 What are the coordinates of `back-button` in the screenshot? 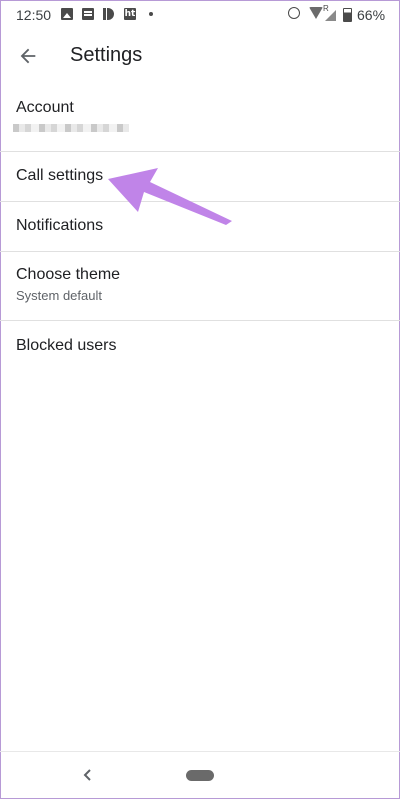 It's located at (28, 56).